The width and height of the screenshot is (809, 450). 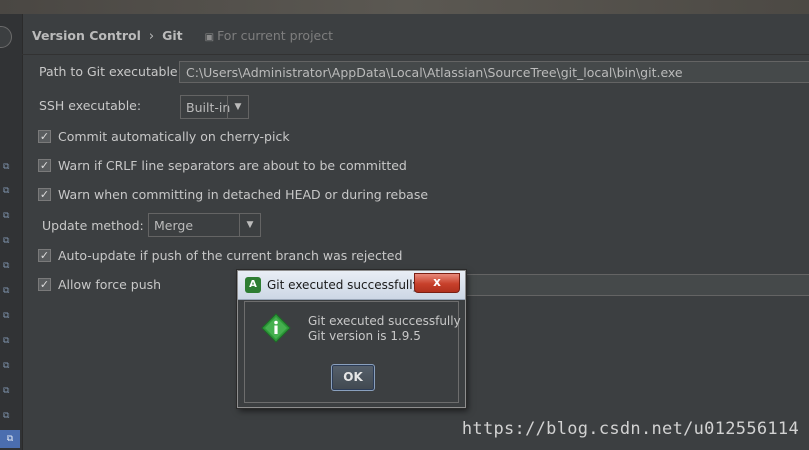 What do you see at coordinates (343, 285) in the screenshot?
I see `dialog-title: Git executed successfully` at bounding box center [343, 285].